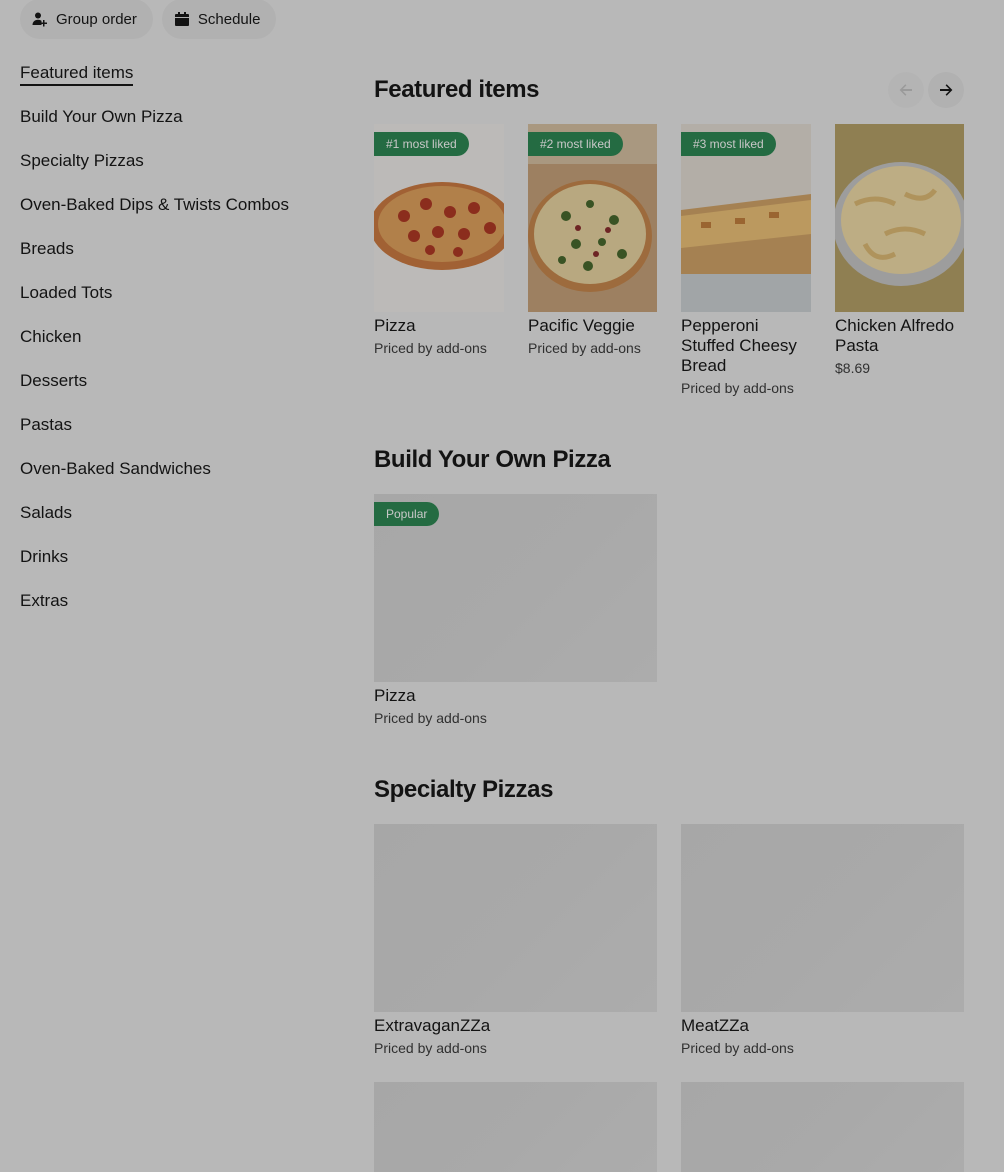 The image size is (1004, 1172). I want to click on sidebar-item-loaded-tots: Loaded Tots, so click(180, 304).